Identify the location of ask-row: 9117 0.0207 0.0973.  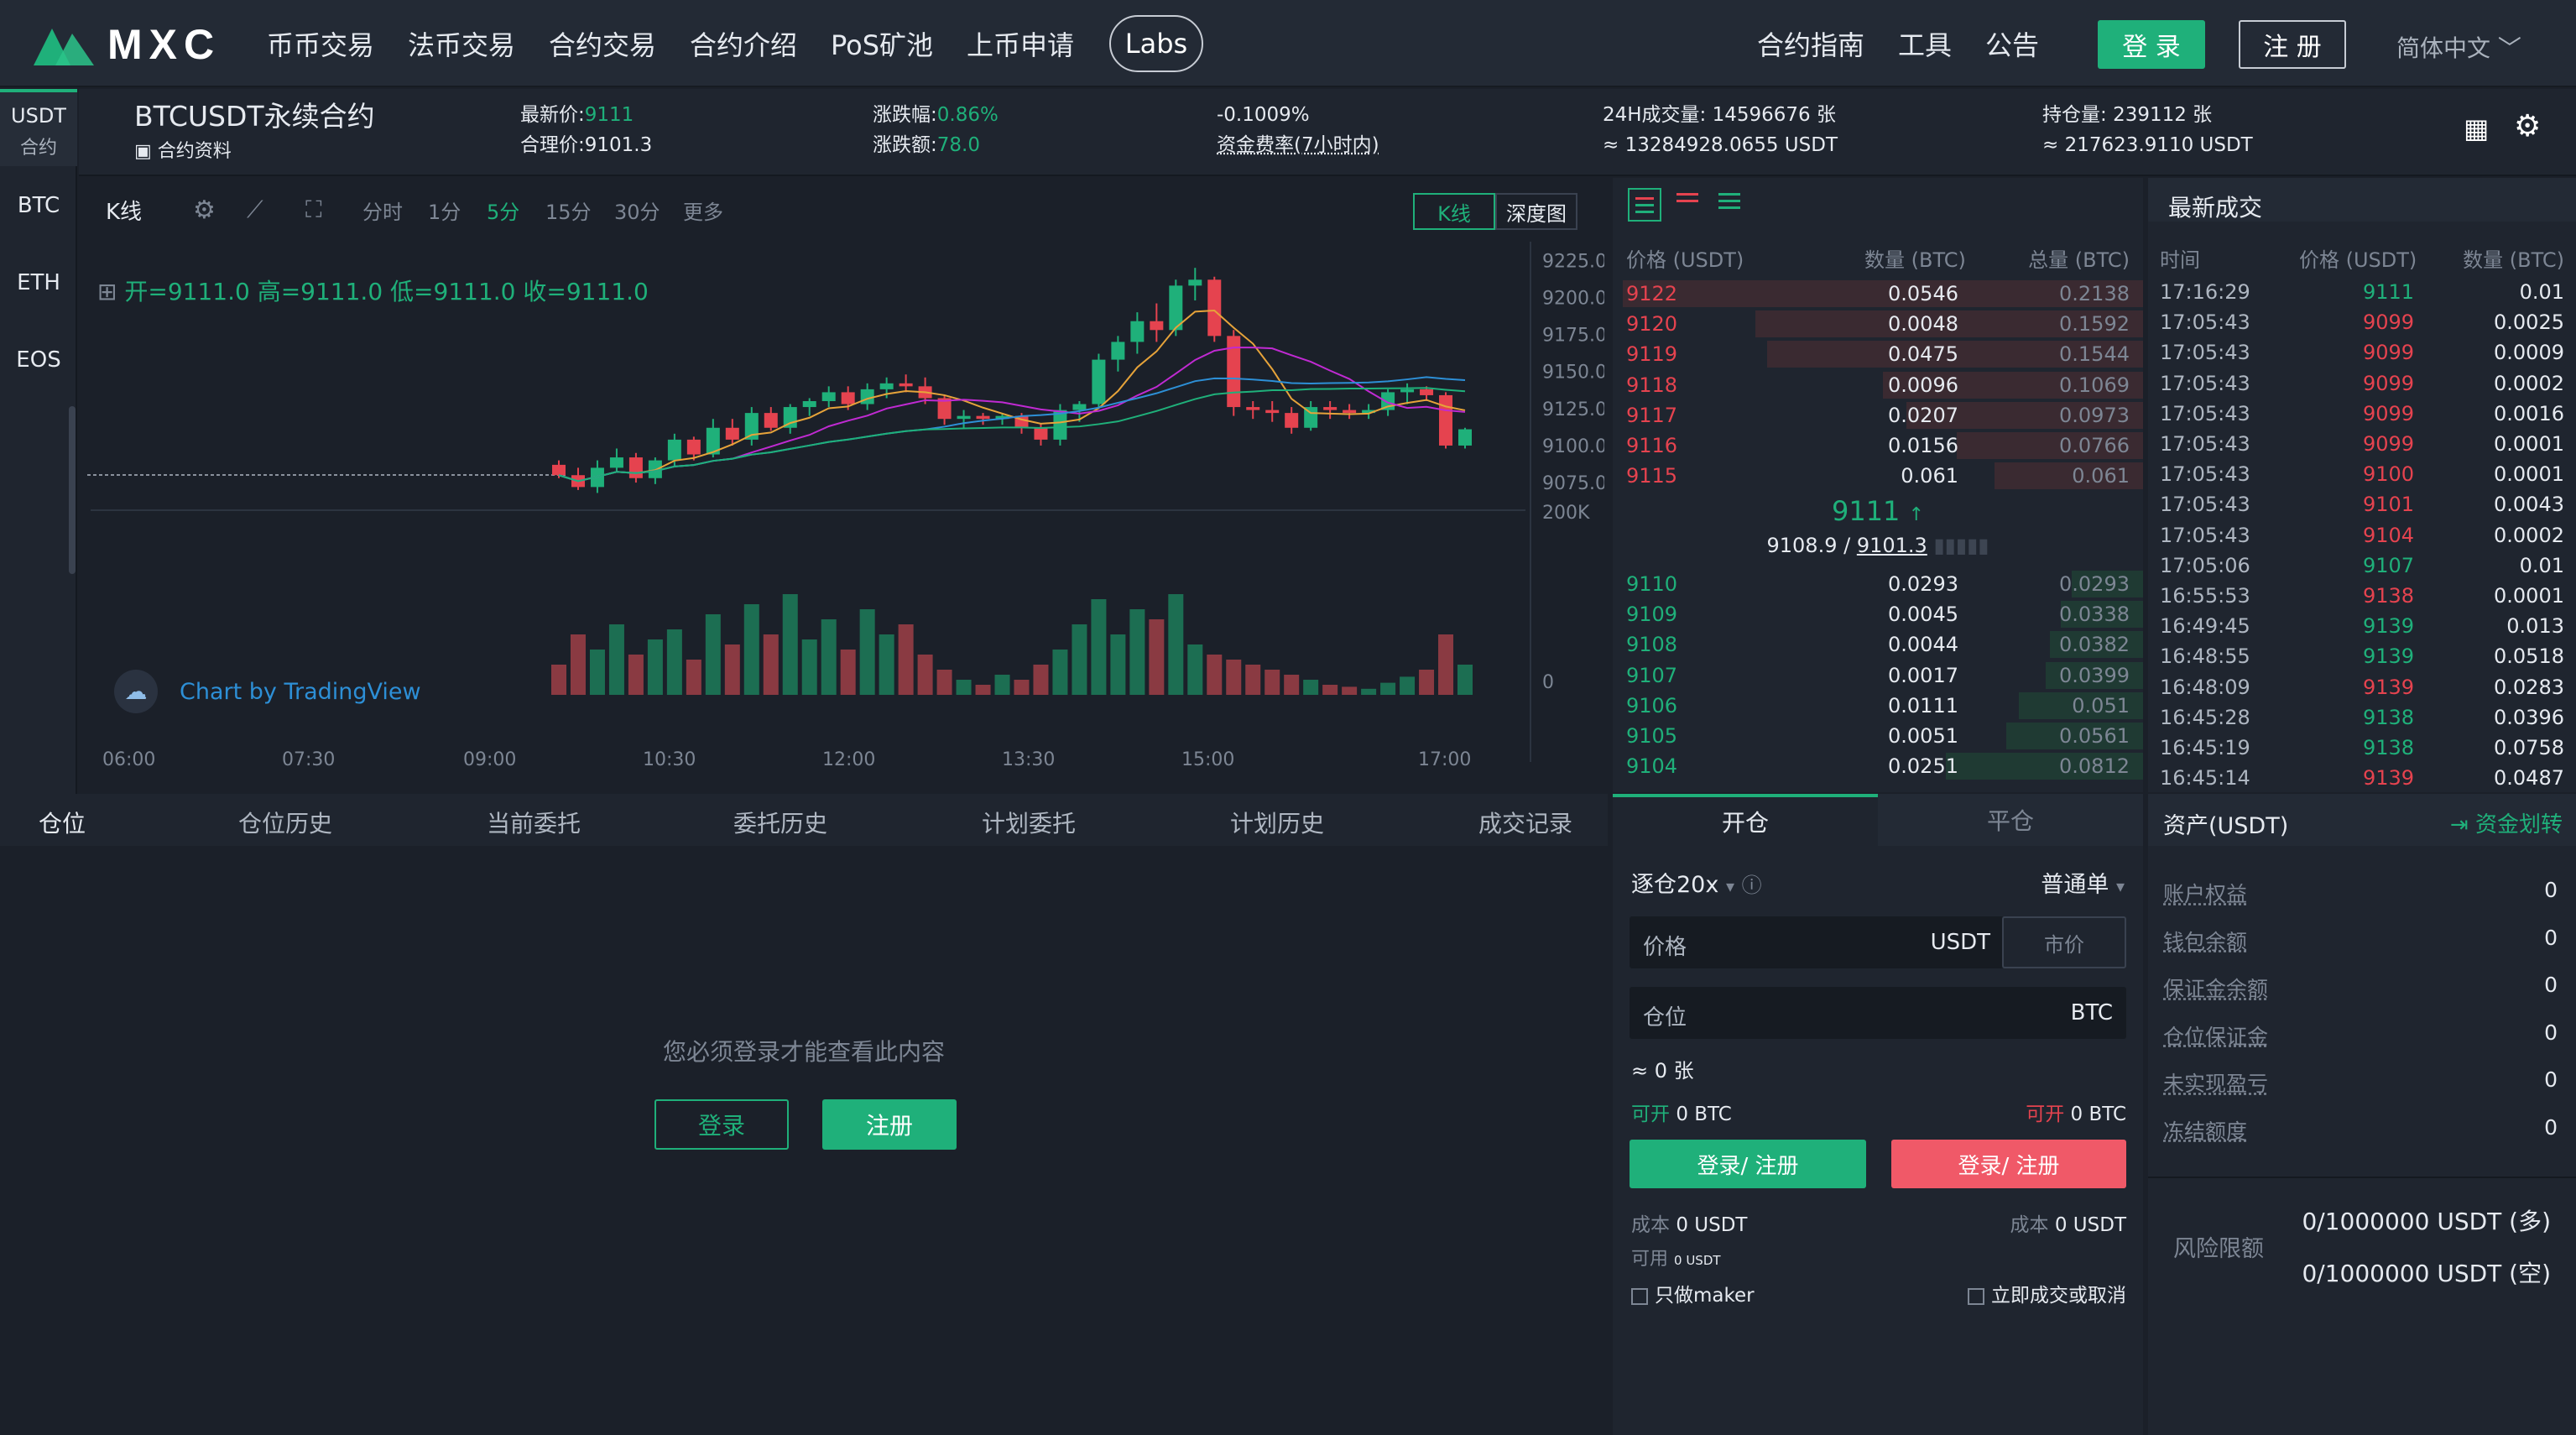
(1878, 415).